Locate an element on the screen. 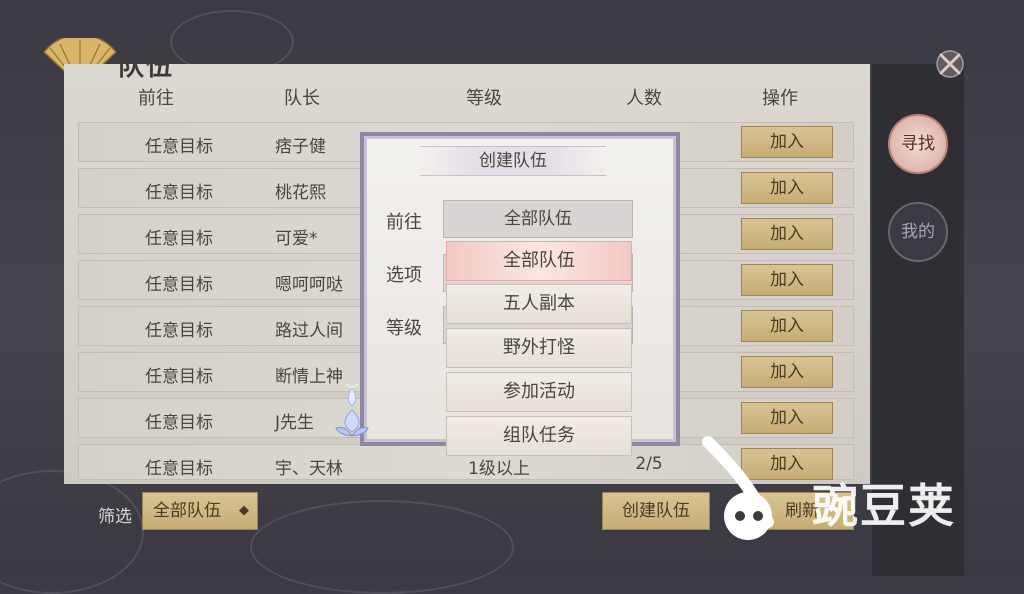 The height and width of the screenshot is (594, 1024). dropdown-option: 参加活动 is located at coordinates (539, 392).